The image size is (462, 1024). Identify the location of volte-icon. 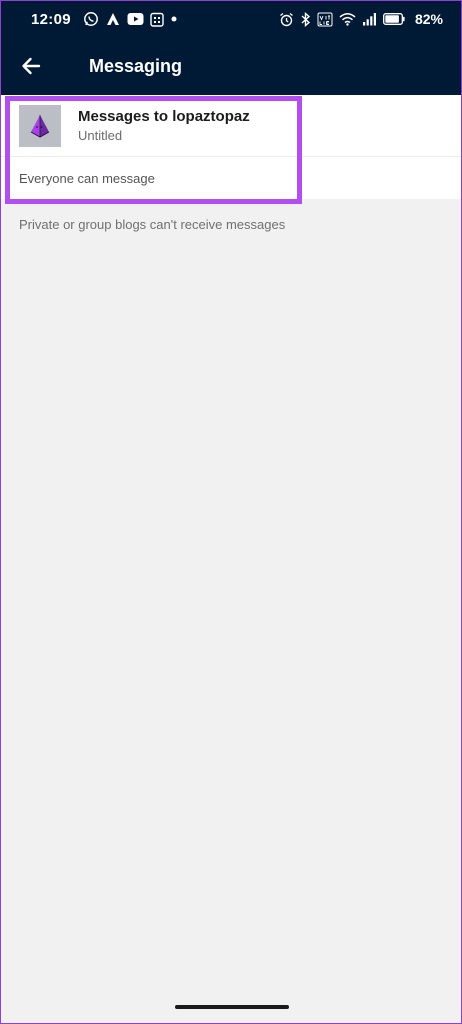
(325, 19).